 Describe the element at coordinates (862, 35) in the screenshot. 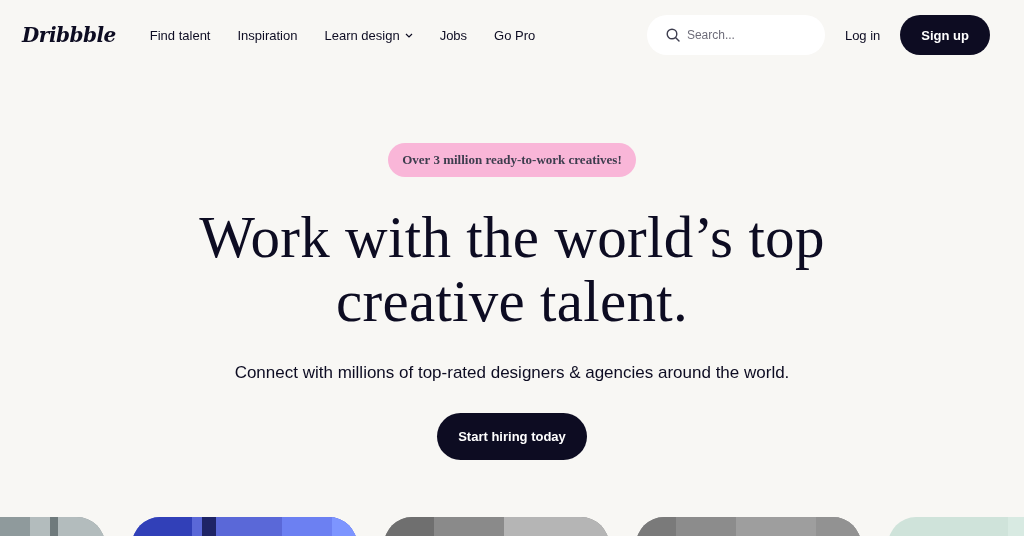

I see `login-link: Log in` at that location.